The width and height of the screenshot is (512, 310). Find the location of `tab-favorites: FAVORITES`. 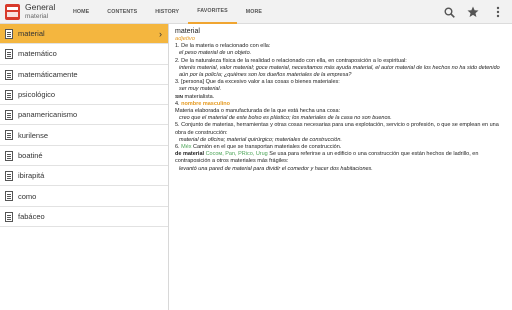

tab-favorites: FAVORITES is located at coordinates (212, 12).